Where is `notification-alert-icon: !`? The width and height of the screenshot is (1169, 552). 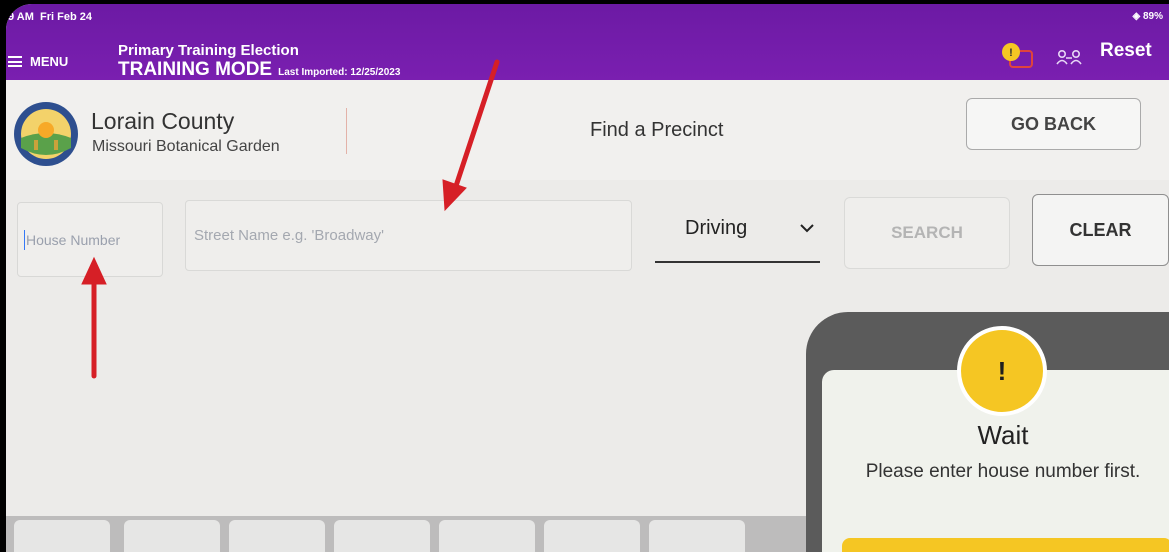
notification-alert-icon: ! is located at coordinates (1017, 56).